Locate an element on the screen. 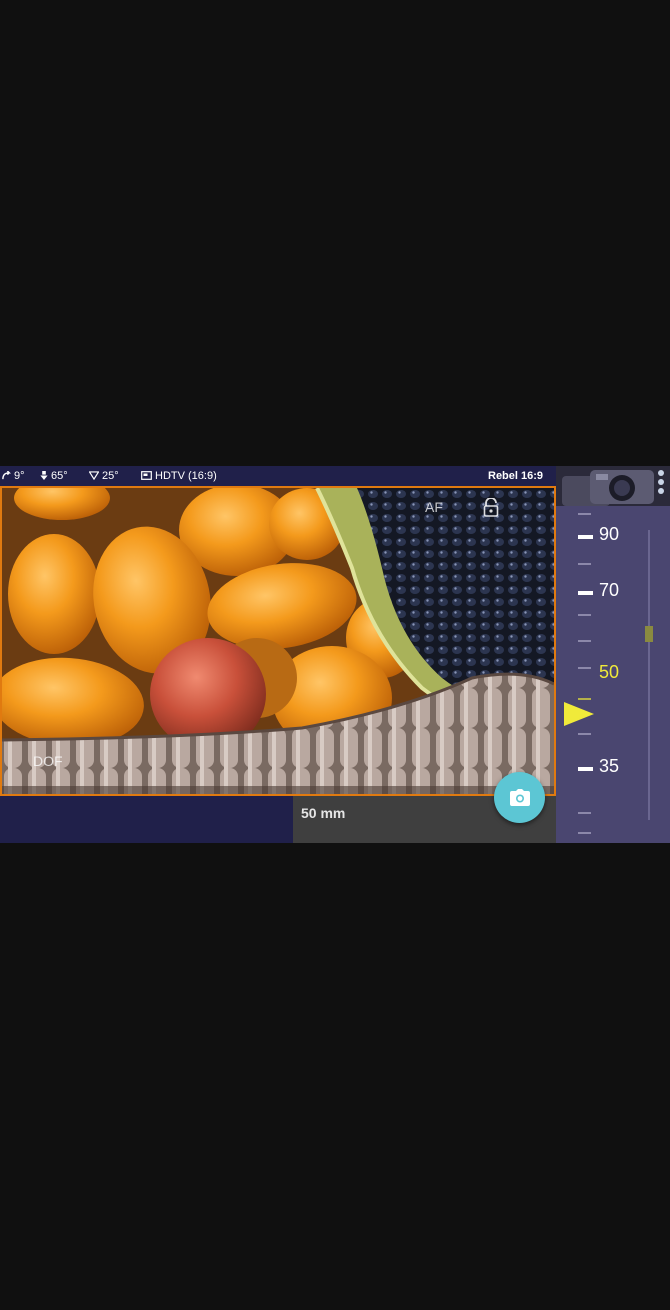 The image size is (670, 1310). pitch-readout: 65° is located at coordinates (54, 476).